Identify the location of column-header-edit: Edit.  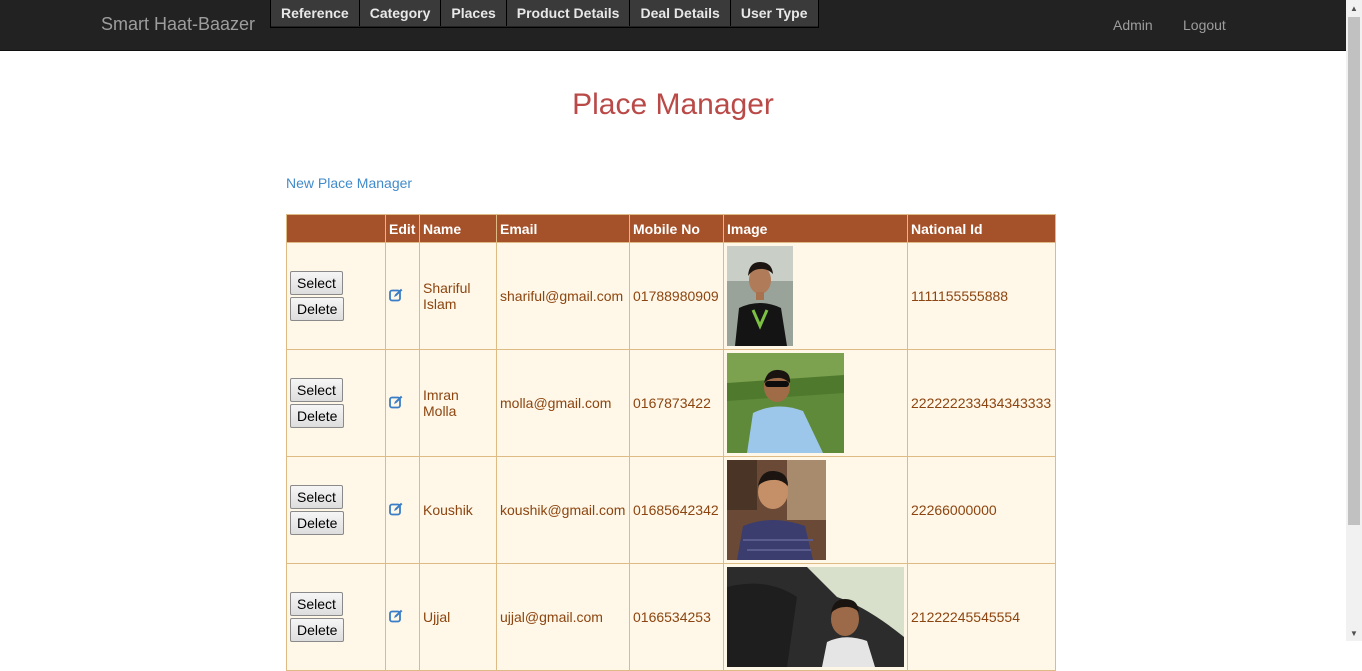
(402, 228).